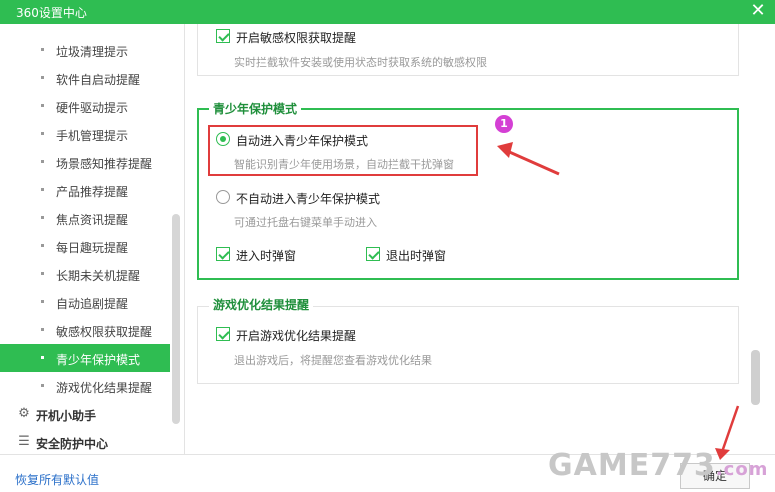 The image size is (775, 492). Describe the element at coordinates (85, 358) in the screenshot. I see `sidebar-item-youth-mode: 青少年保护模式` at that location.